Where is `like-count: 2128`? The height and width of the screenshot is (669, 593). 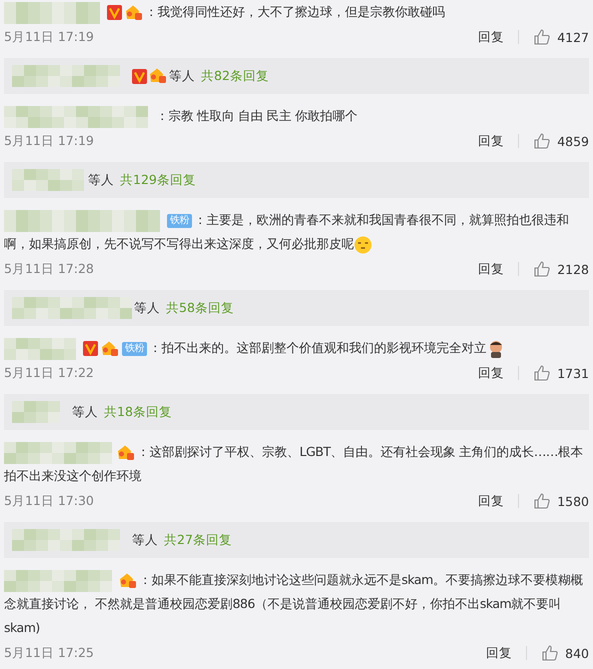 like-count: 2128 is located at coordinates (573, 269).